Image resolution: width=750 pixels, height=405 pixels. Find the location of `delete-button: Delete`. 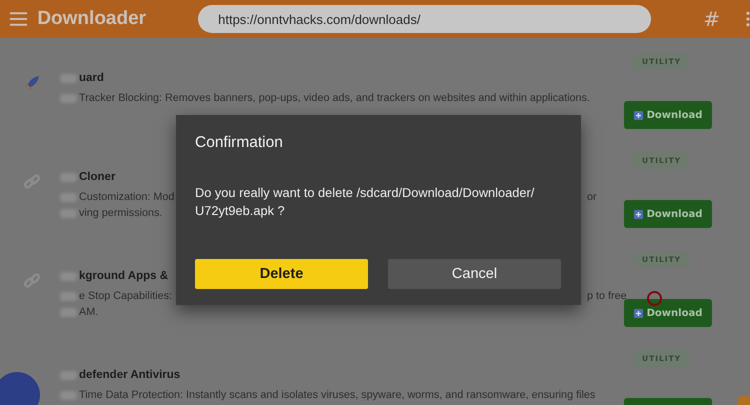

delete-button: Delete is located at coordinates (281, 274).